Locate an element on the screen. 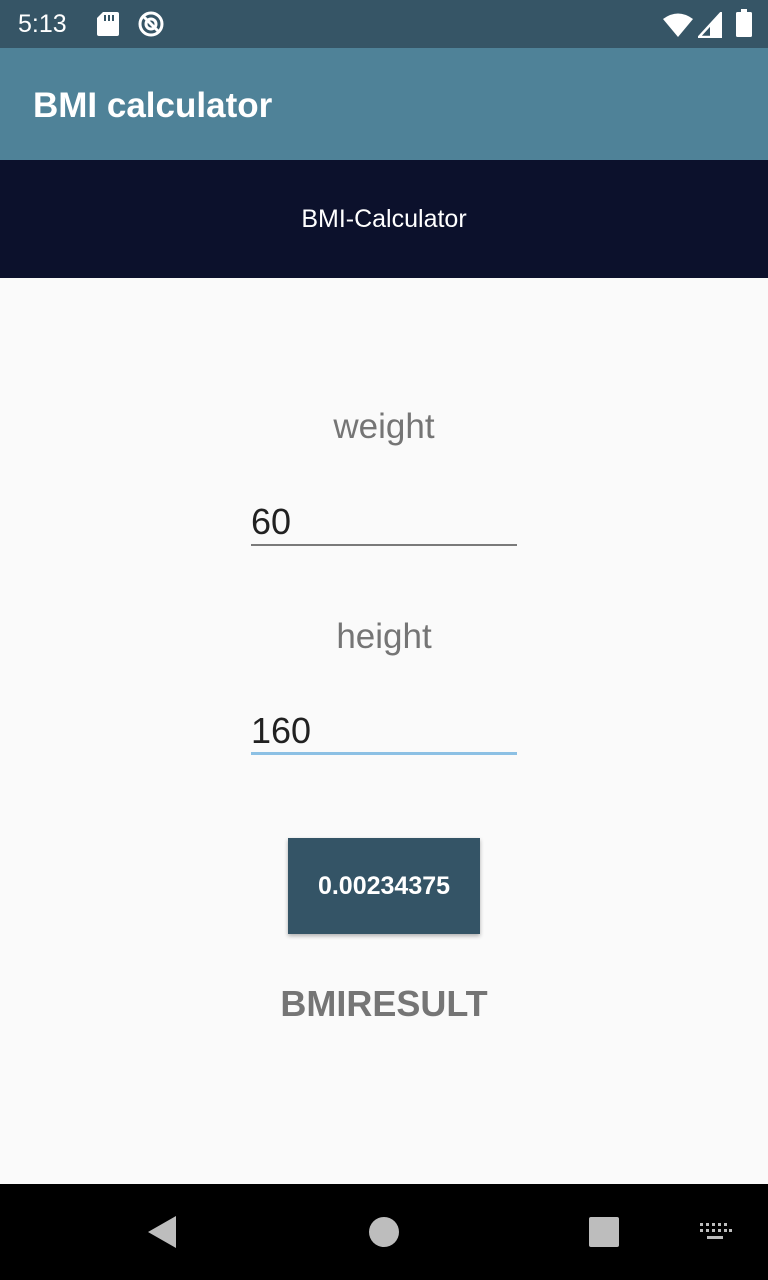 This screenshot has height=1280, width=768. header-band: BMI-Calculator is located at coordinates (384, 219).